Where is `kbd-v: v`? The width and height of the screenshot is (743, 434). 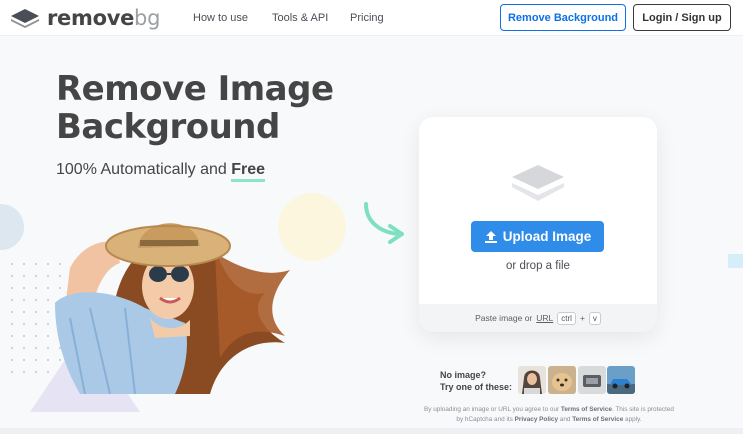
kbd-v: v is located at coordinates (594, 318).